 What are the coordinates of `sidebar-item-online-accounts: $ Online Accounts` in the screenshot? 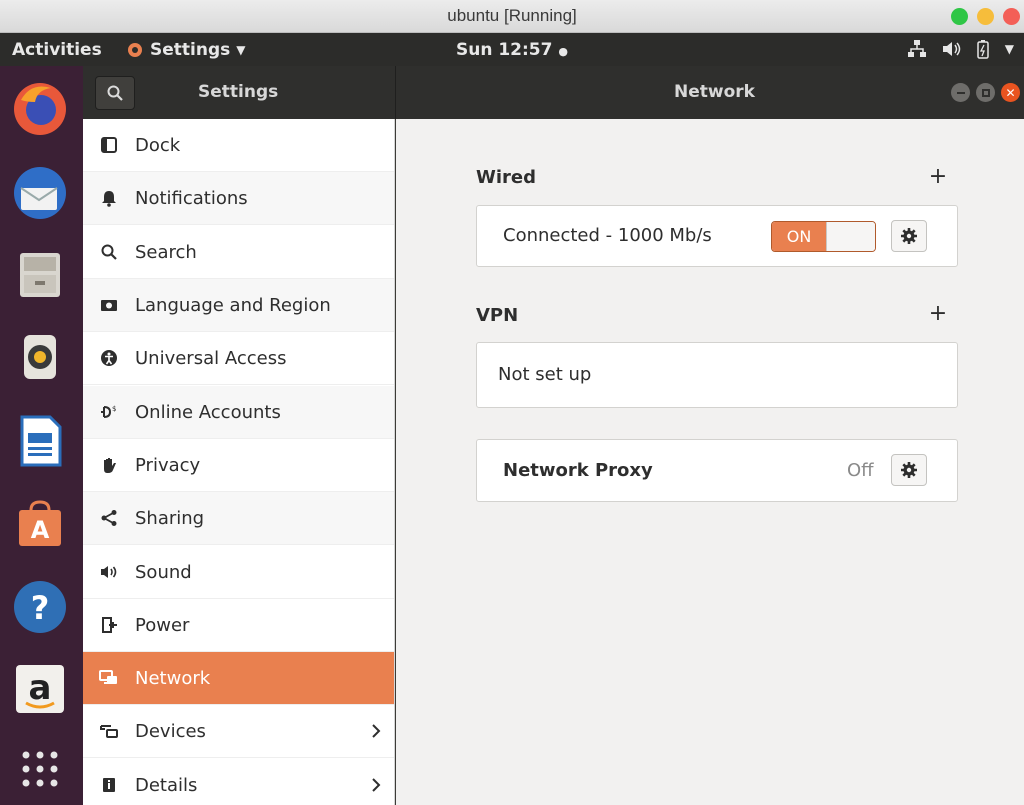 It's located at (238, 412).